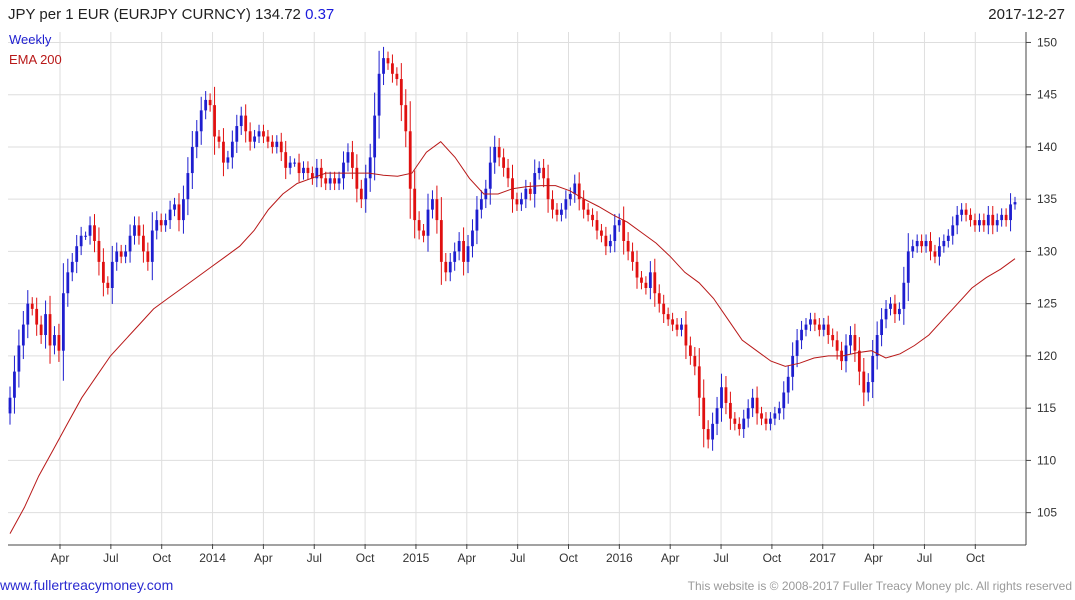 The image size is (1075, 600). What do you see at coordinates (86, 585) in the screenshot?
I see `website-link: www.fullertreacymoney.com` at bounding box center [86, 585].